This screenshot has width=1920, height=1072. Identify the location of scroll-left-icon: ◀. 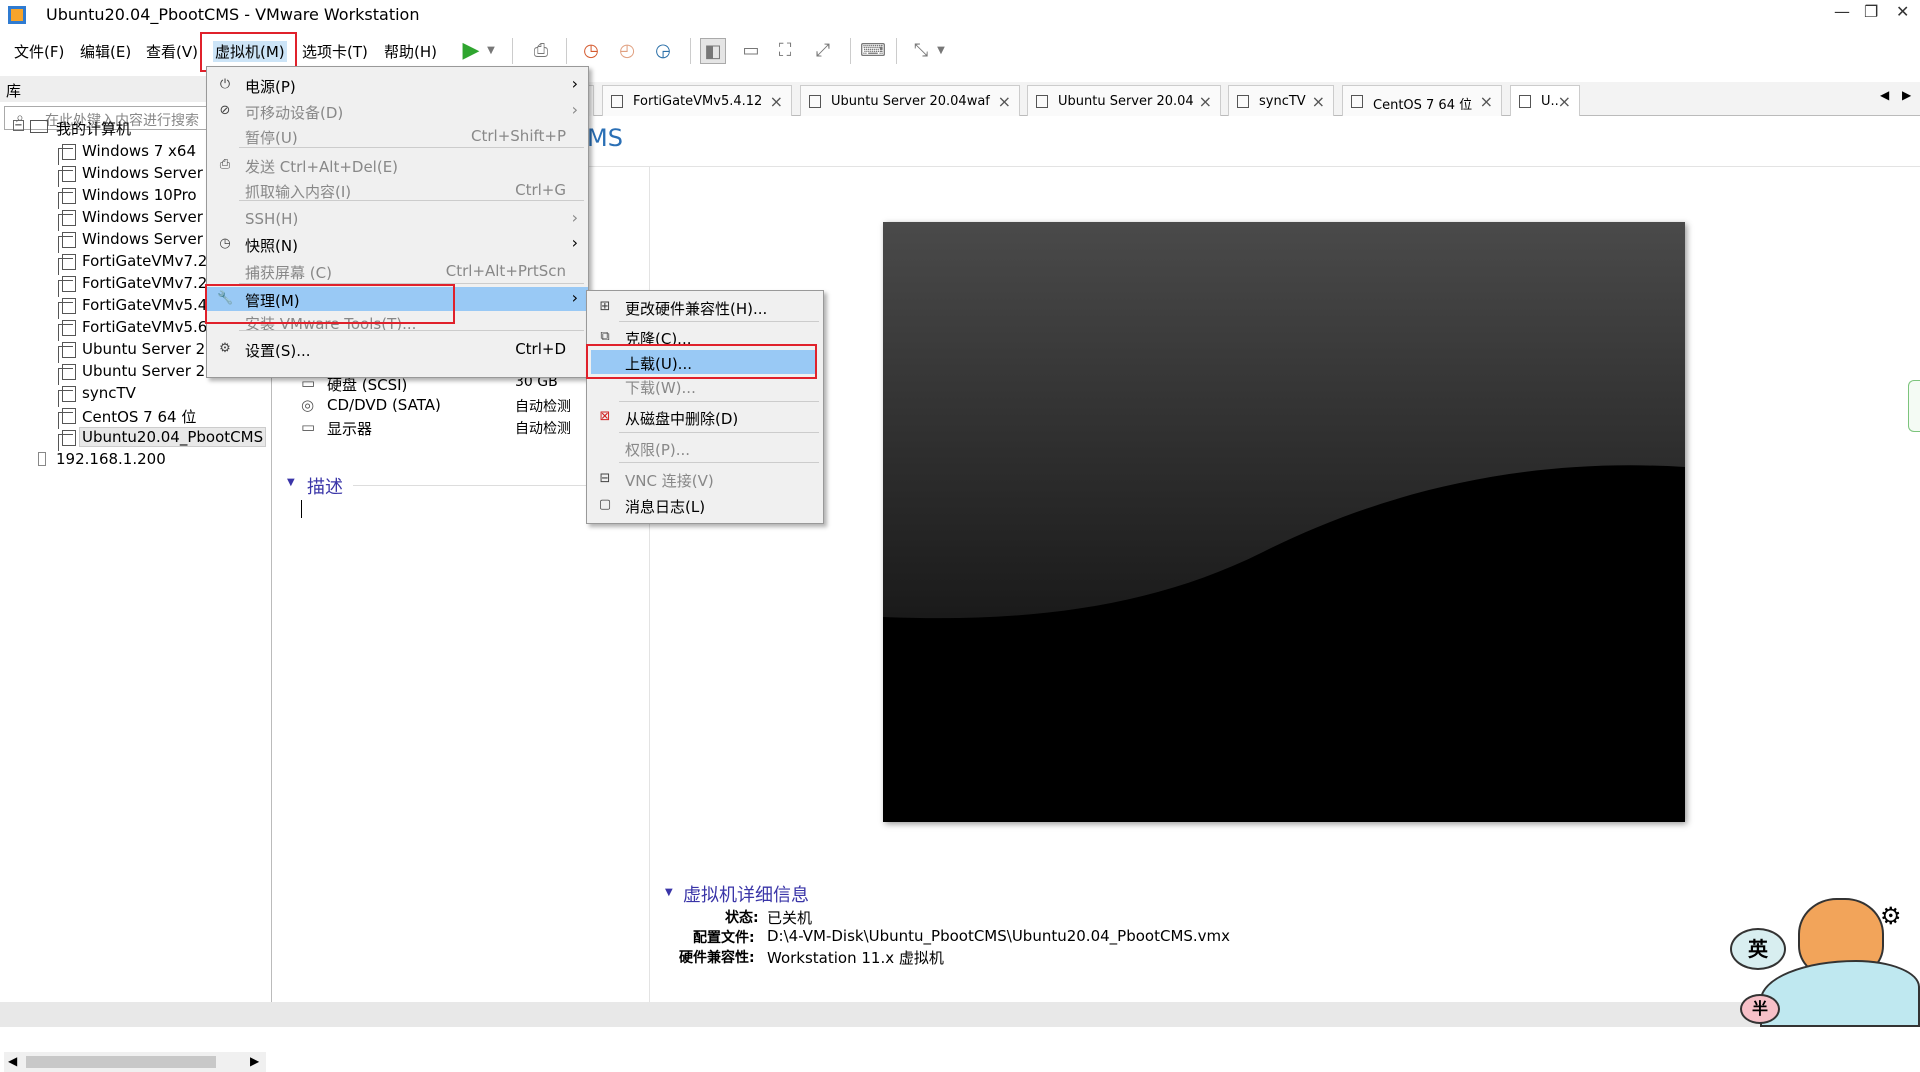
(12, 1061).